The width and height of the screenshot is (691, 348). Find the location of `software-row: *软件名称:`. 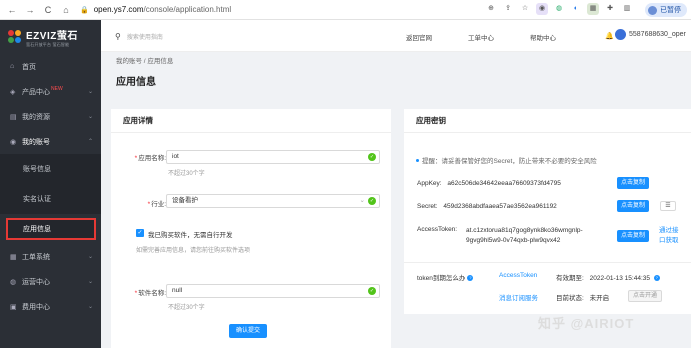

software-row: *软件名称: is located at coordinates (143, 292).